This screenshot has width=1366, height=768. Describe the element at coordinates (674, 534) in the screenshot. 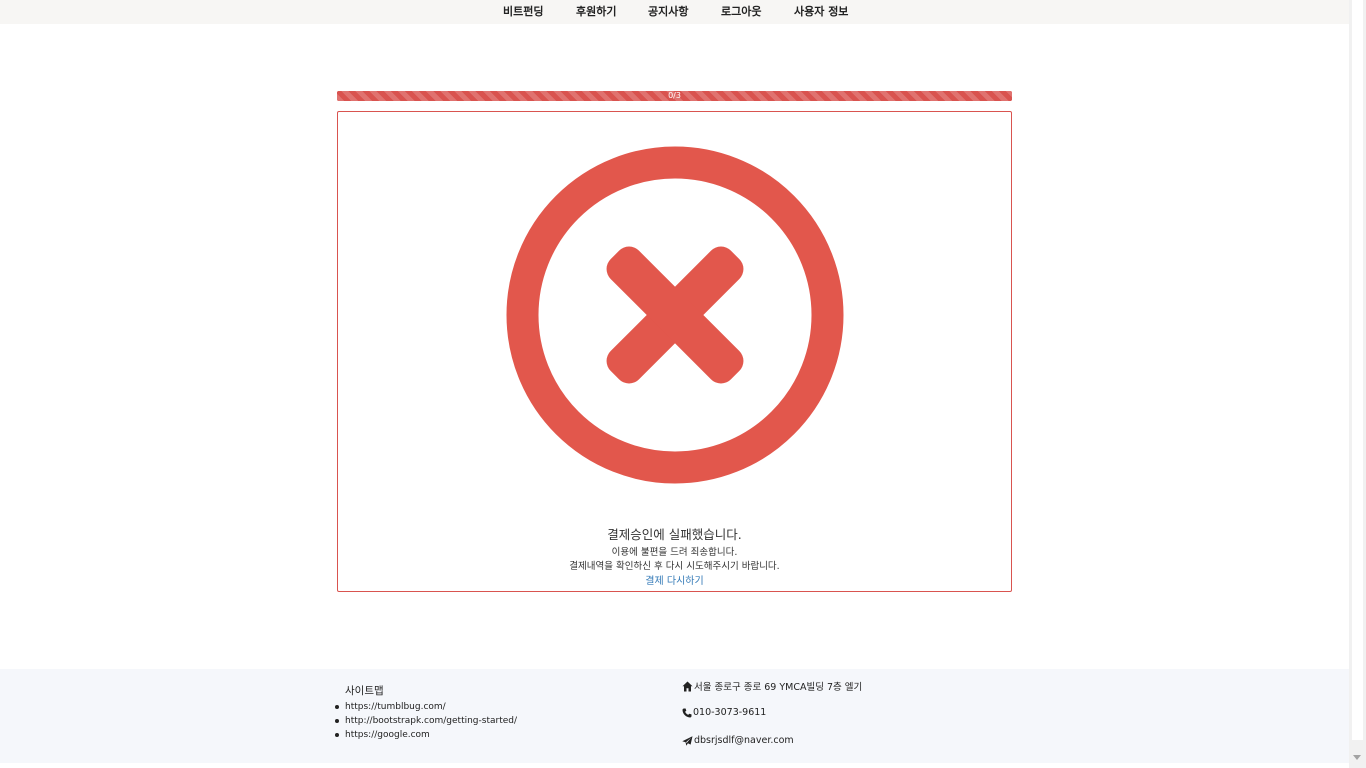

I see `result-title: 결제승인에 실패했습니다.` at that location.